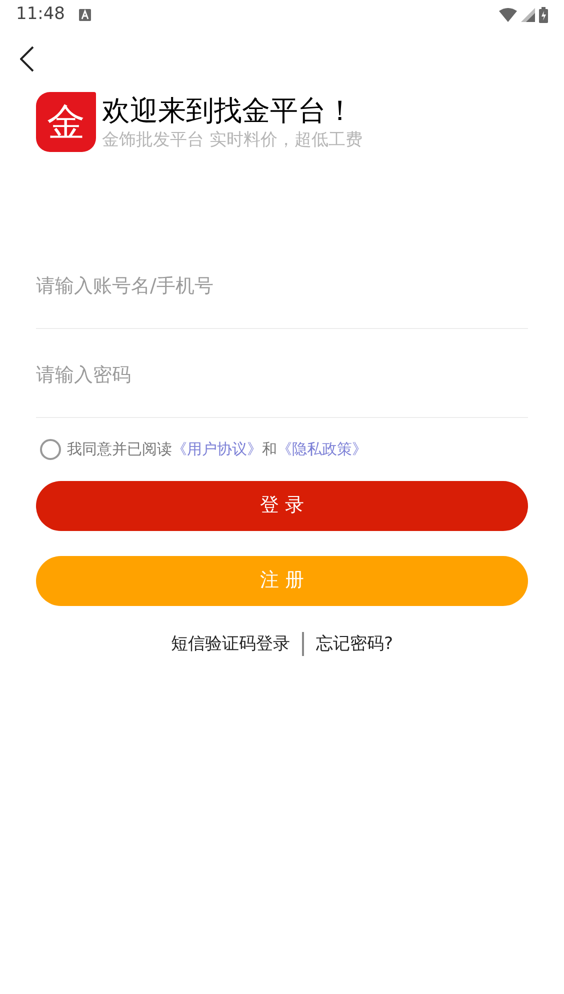  What do you see at coordinates (543, 15) in the screenshot?
I see `battery-icon` at bounding box center [543, 15].